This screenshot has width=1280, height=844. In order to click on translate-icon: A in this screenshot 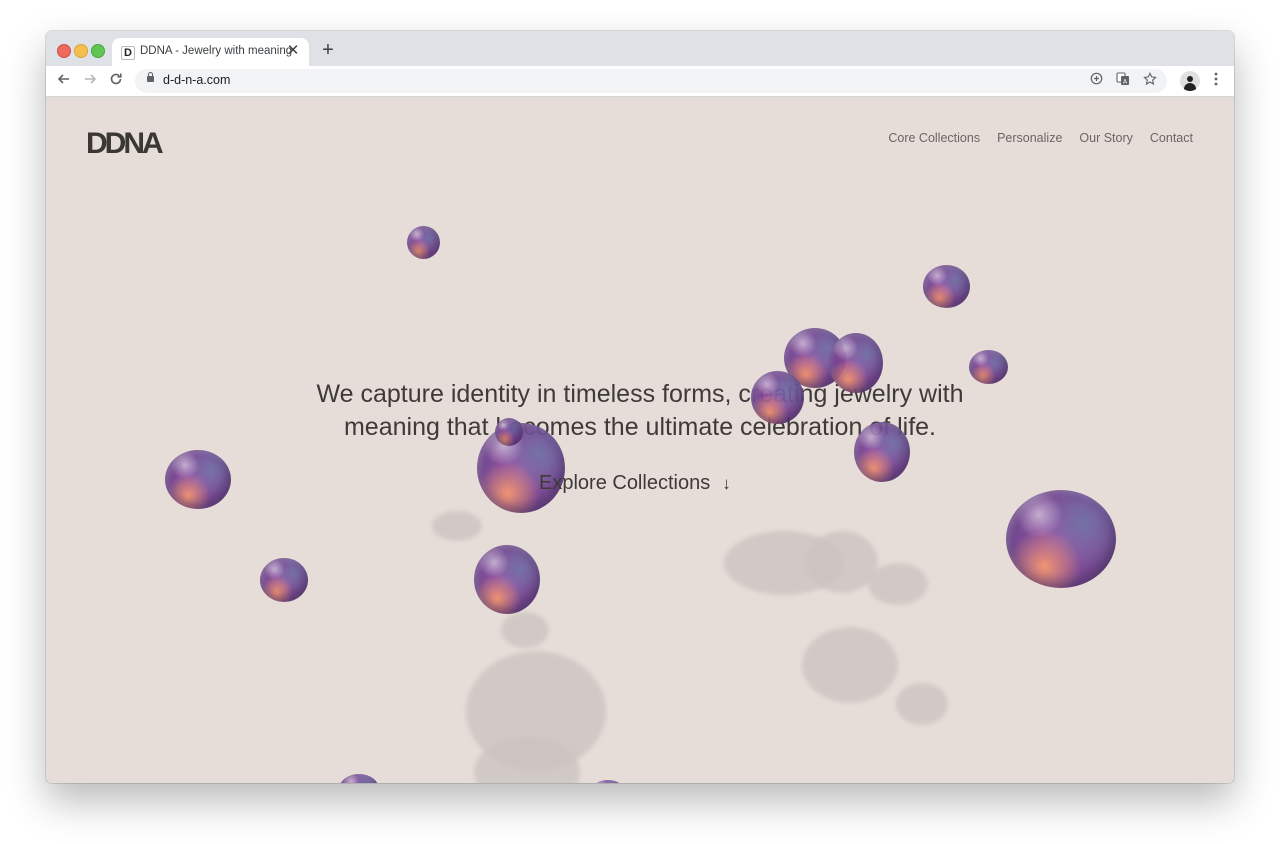, I will do `click(1123, 81)`.